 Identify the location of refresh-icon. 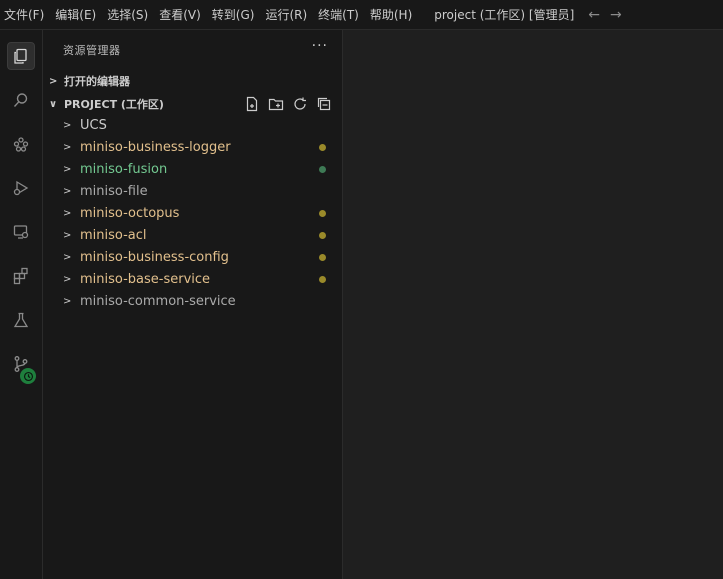
(300, 104).